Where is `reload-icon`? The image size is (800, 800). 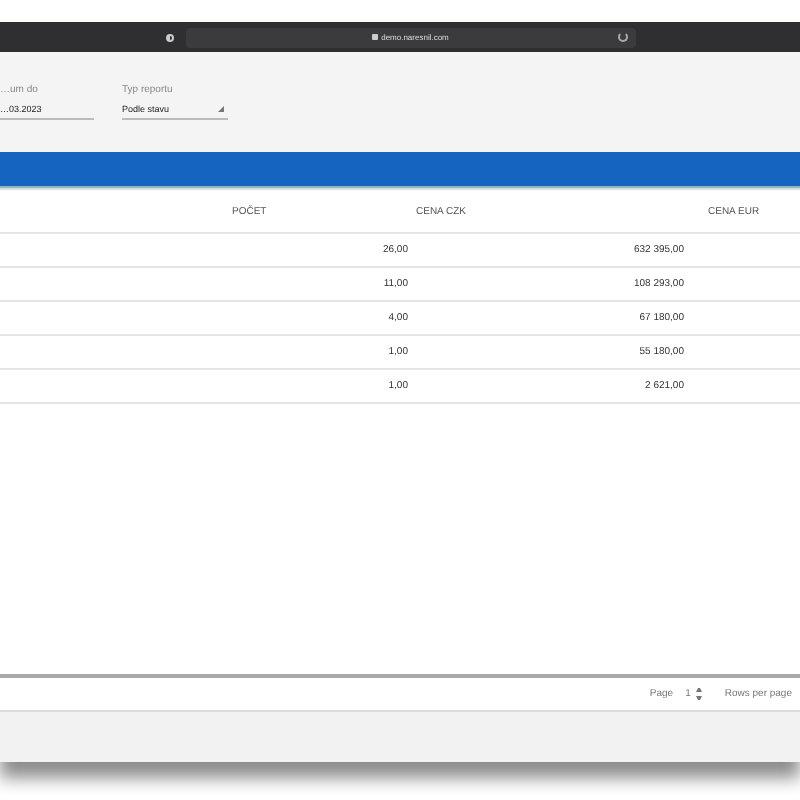 reload-icon is located at coordinates (622, 37).